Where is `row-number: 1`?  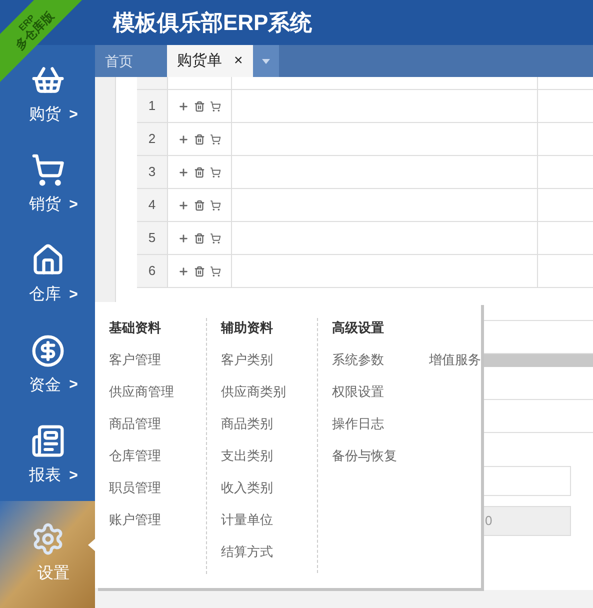 row-number: 1 is located at coordinates (152, 106).